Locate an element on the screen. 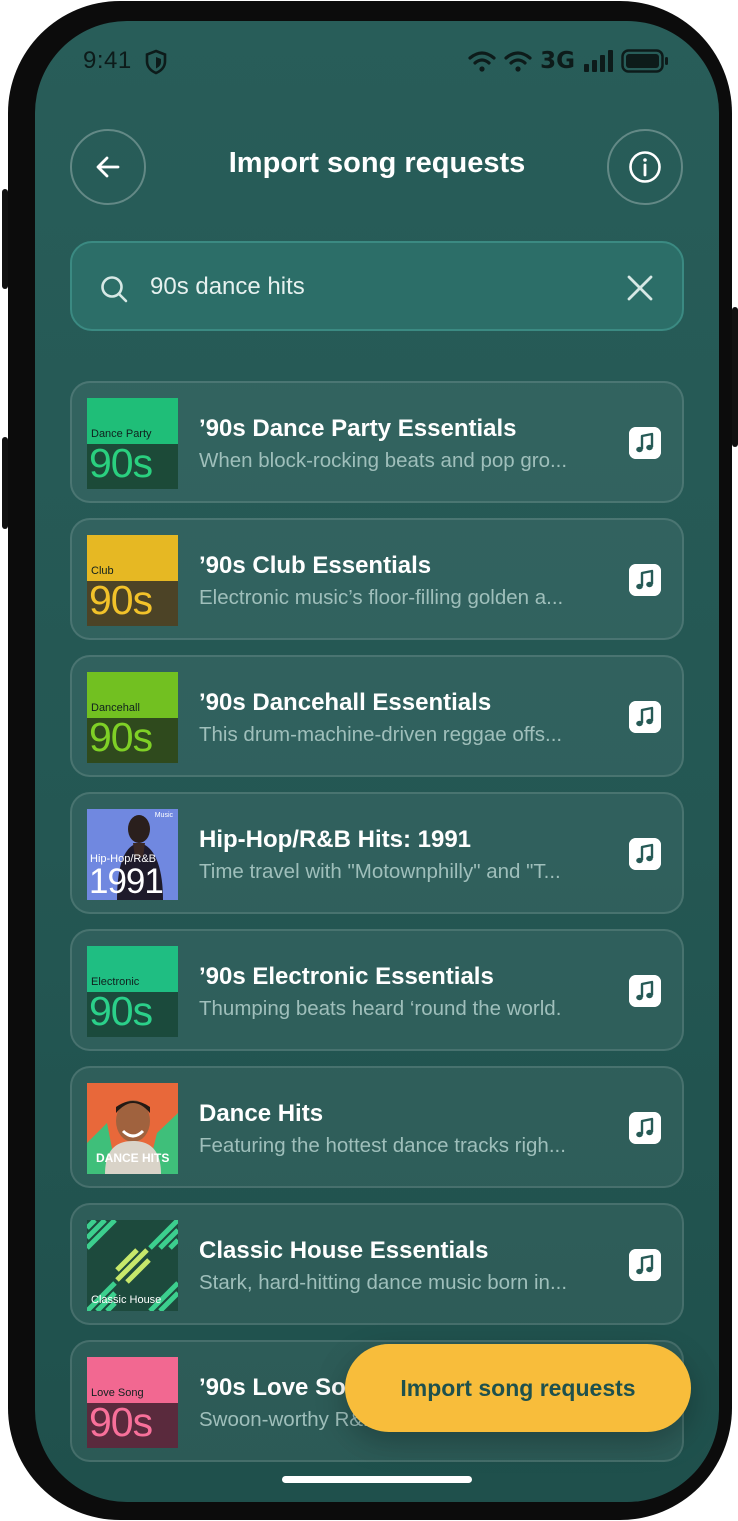 Image resolution: width=738 pixels, height=1521 pixels. search-input is located at coordinates (370, 287).